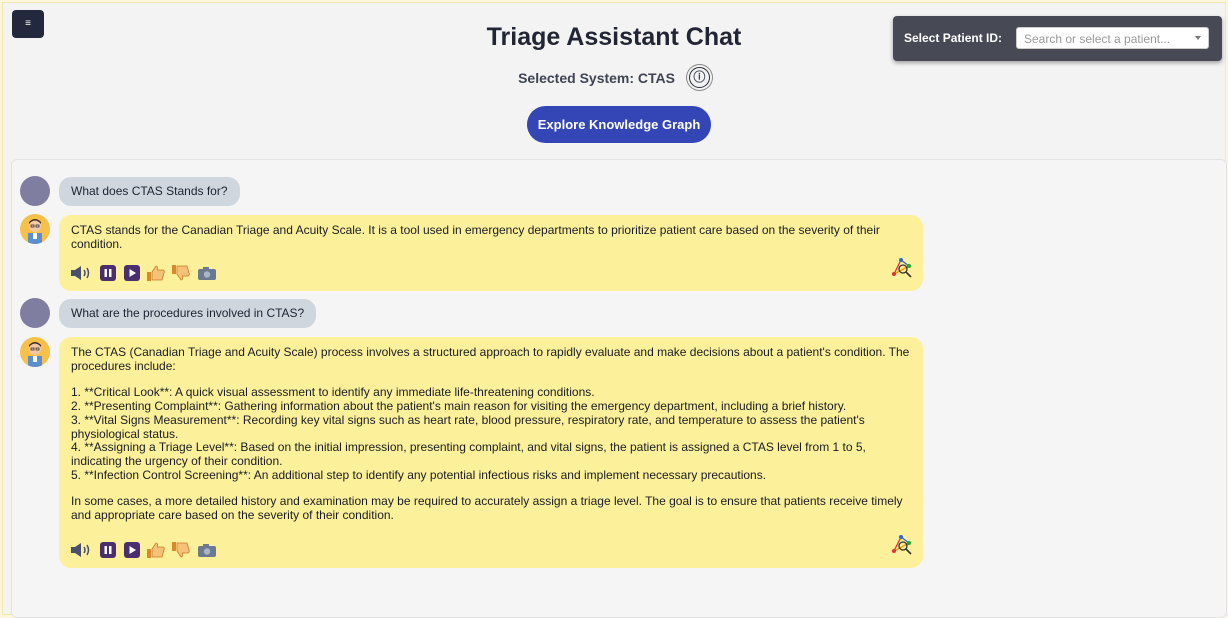  What do you see at coordinates (149, 191) in the screenshot?
I see `user-message: What does CTAS Stands for?` at bounding box center [149, 191].